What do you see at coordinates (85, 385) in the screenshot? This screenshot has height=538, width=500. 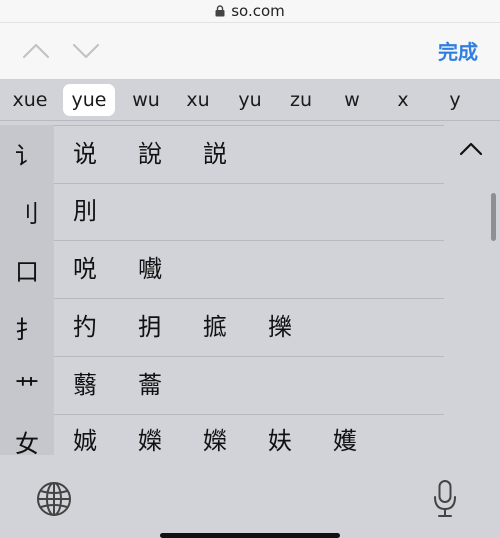 I see `character-candidate: 蘙` at bounding box center [85, 385].